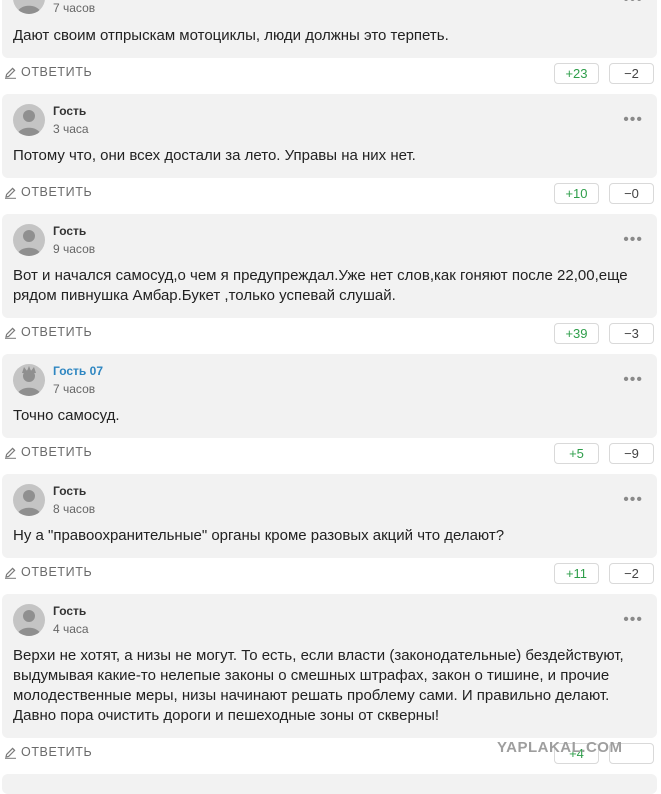  What do you see at coordinates (576, 573) in the screenshot?
I see `upvote-button: +11` at bounding box center [576, 573].